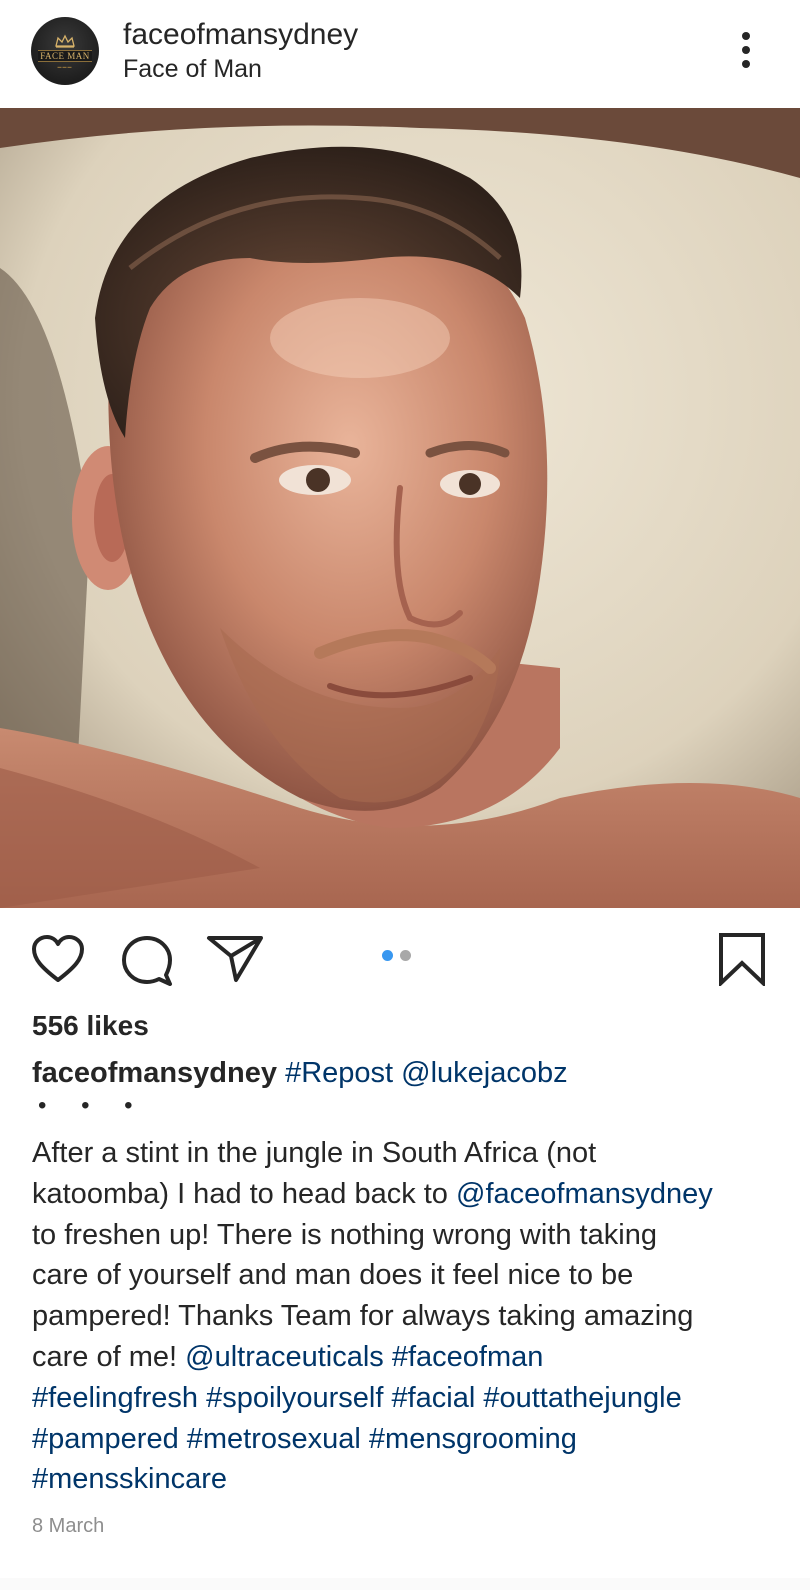 The height and width of the screenshot is (1590, 810). Describe the element at coordinates (405, 955) in the screenshot. I see `carousel-dot` at that location.